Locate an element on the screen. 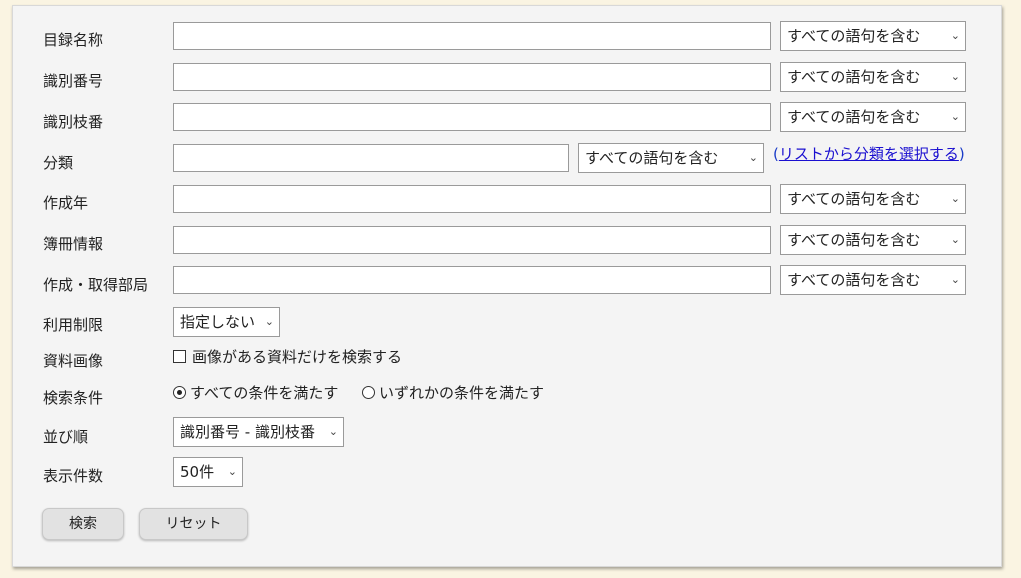  condition-any-option: いずれかの条件を満たす is located at coordinates (453, 393).